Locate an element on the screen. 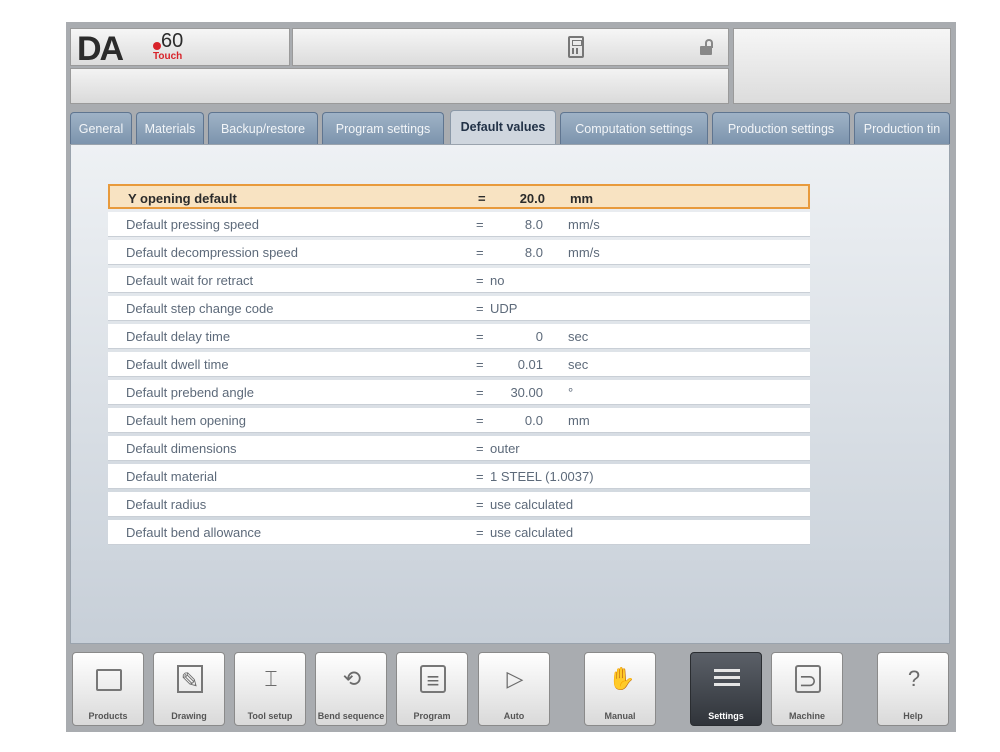 The image size is (1000, 752). setting-row-decompression-speed: Default decompression speed = 8.0 mm/s is located at coordinates (459, 252).